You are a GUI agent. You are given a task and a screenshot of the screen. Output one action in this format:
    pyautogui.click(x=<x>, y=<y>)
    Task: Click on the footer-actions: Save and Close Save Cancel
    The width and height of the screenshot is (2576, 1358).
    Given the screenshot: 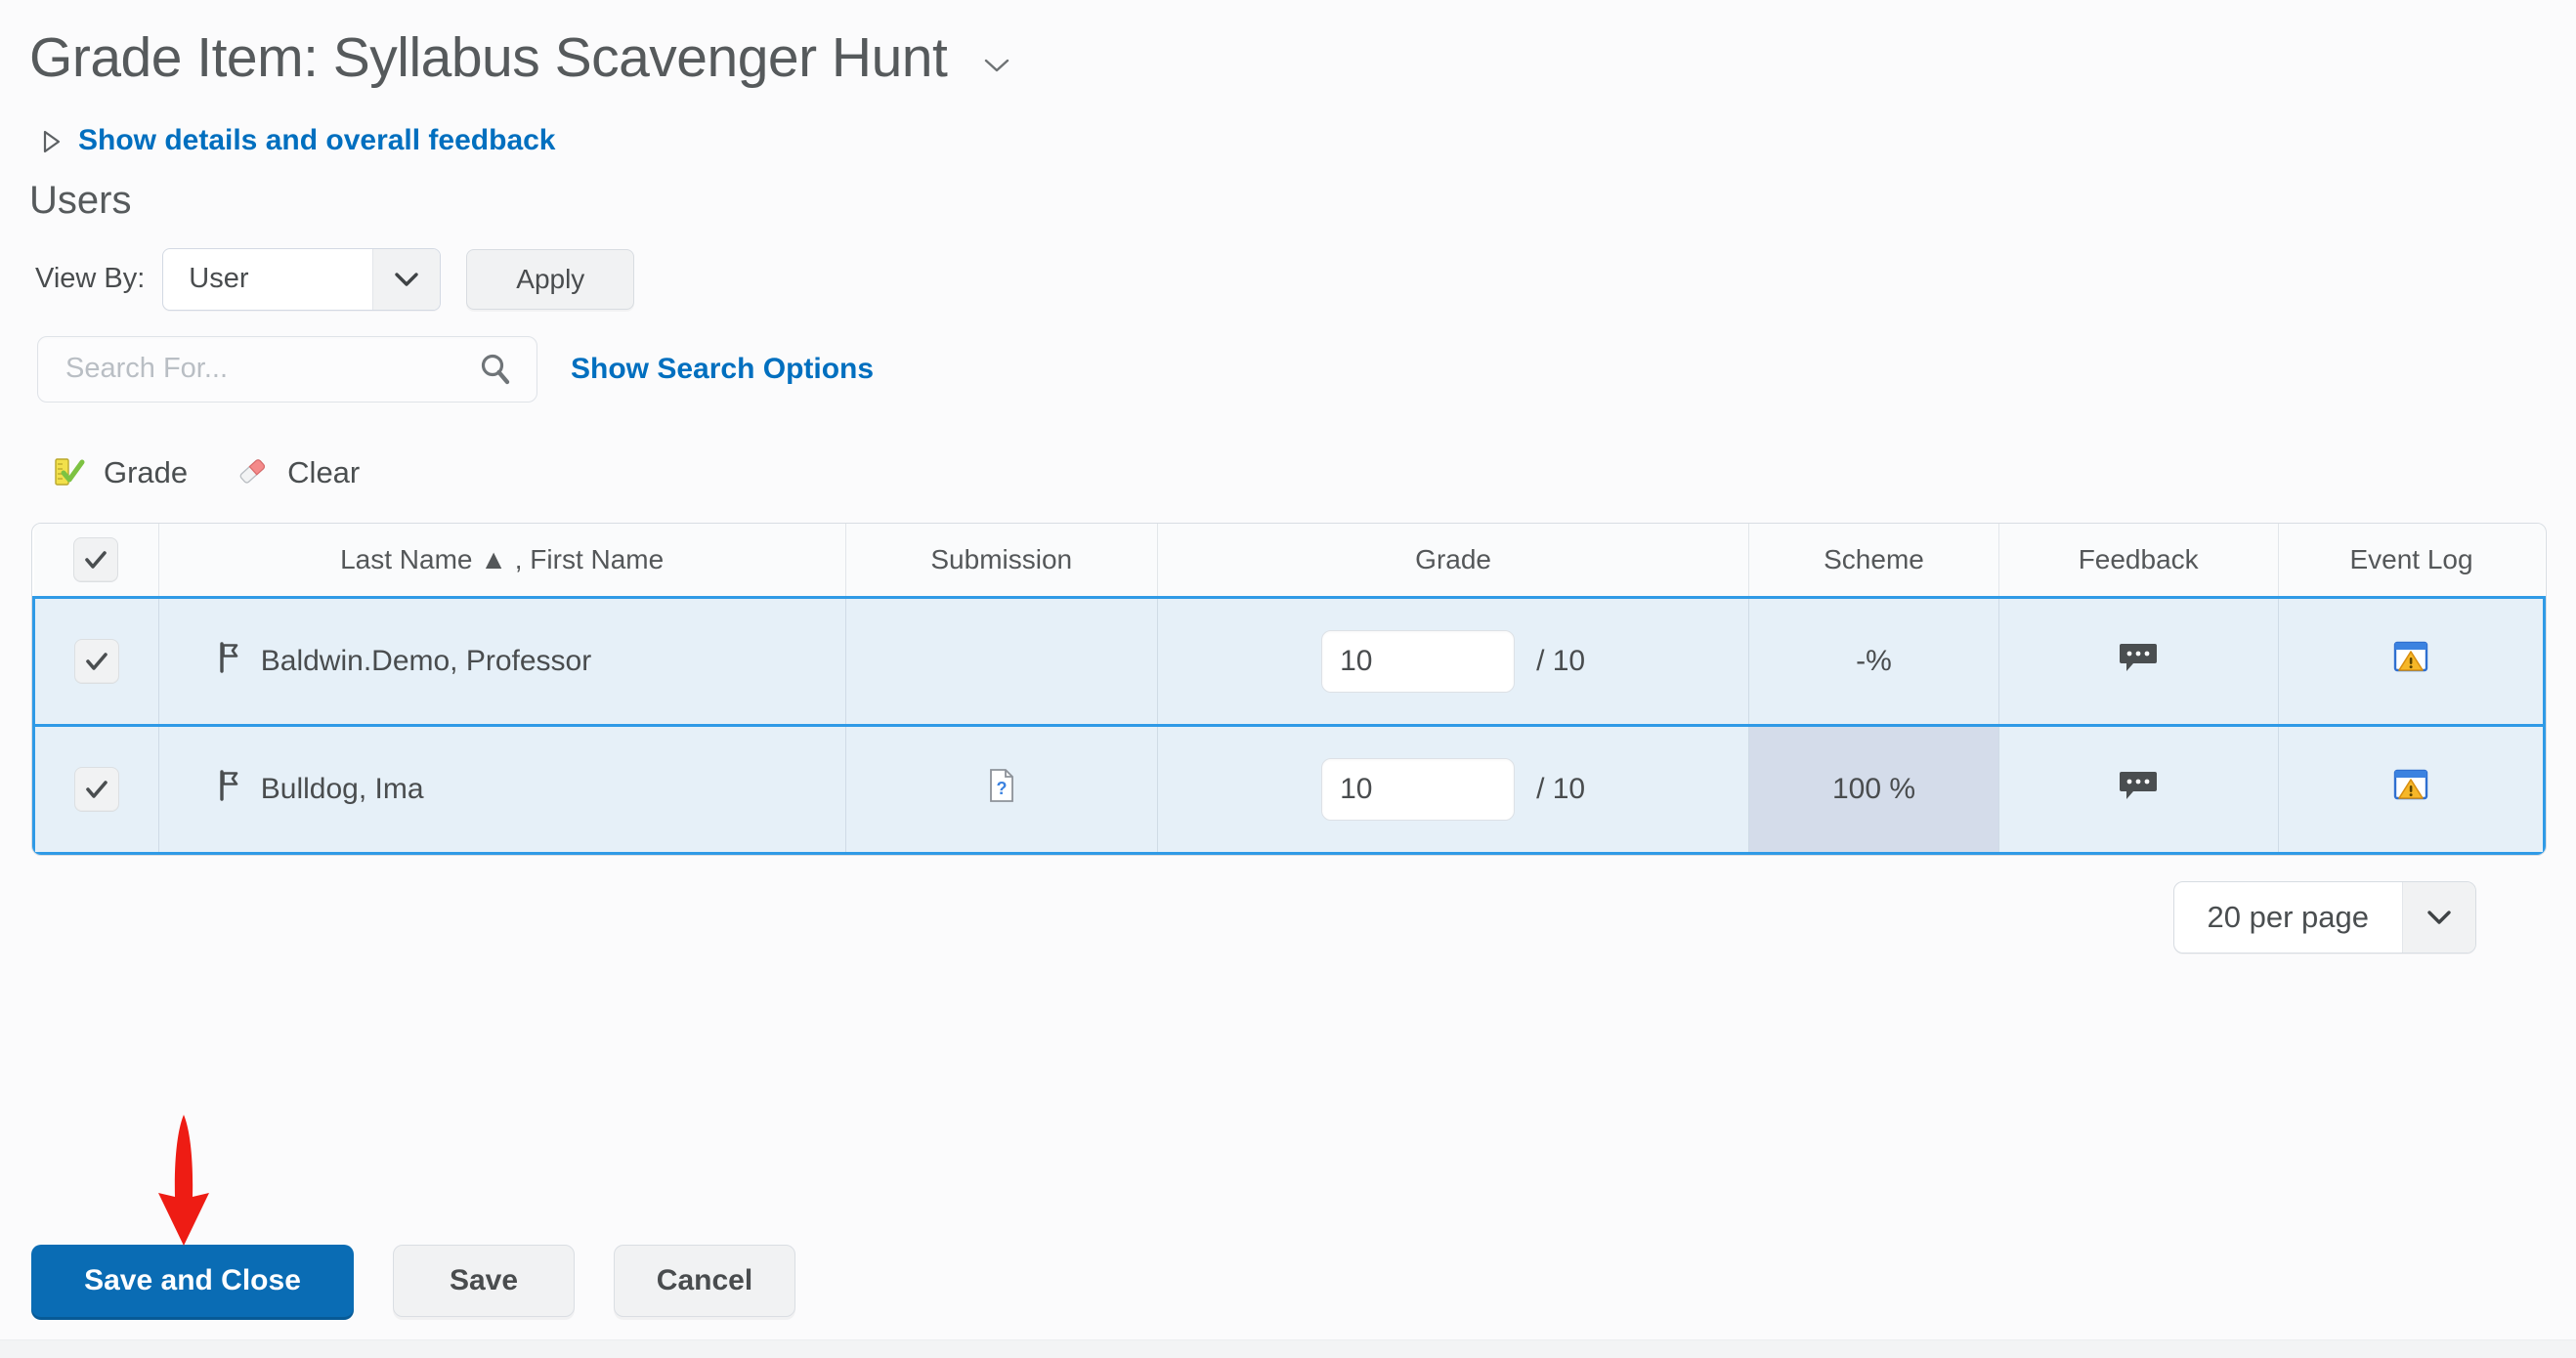 What is the action you would take?
    pyautogui.click(x=413, y=1281)
    